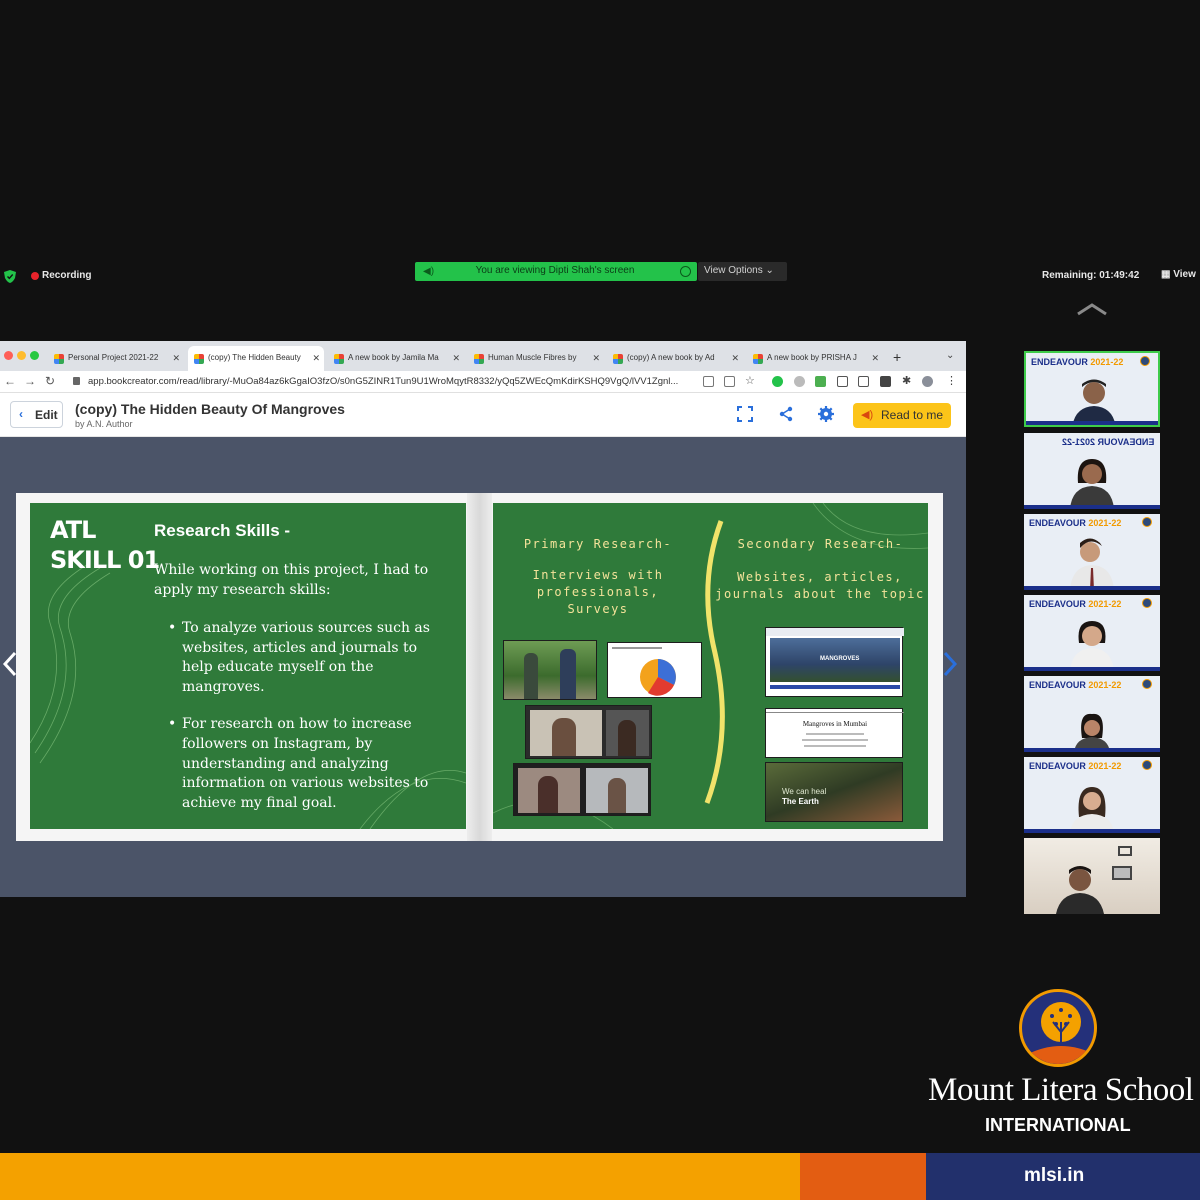  I want to click on view-button: ▦ View, so click(1178, 274).